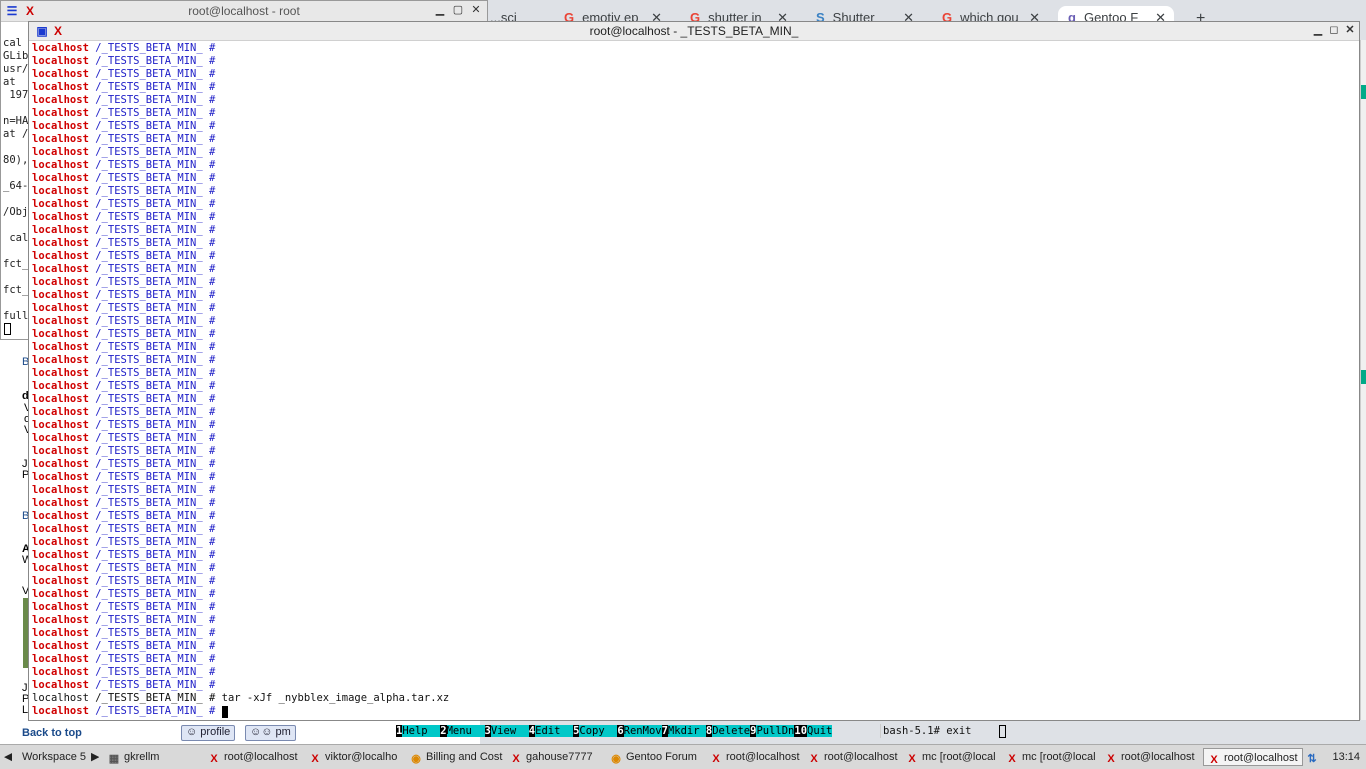 The height and width of the screenshot is (769, 1366). I want to click on mc-key-label: Copy, so click(598, 731).